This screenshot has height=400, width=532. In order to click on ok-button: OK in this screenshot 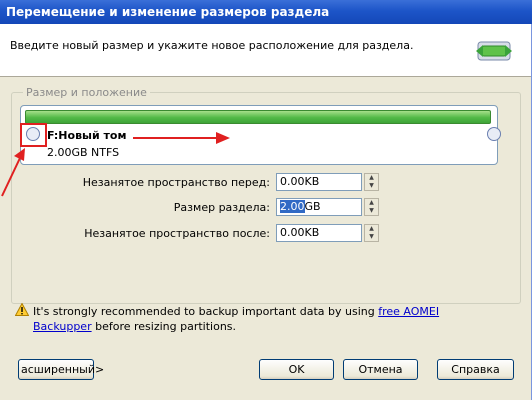, I will do `click(296, 369)`.